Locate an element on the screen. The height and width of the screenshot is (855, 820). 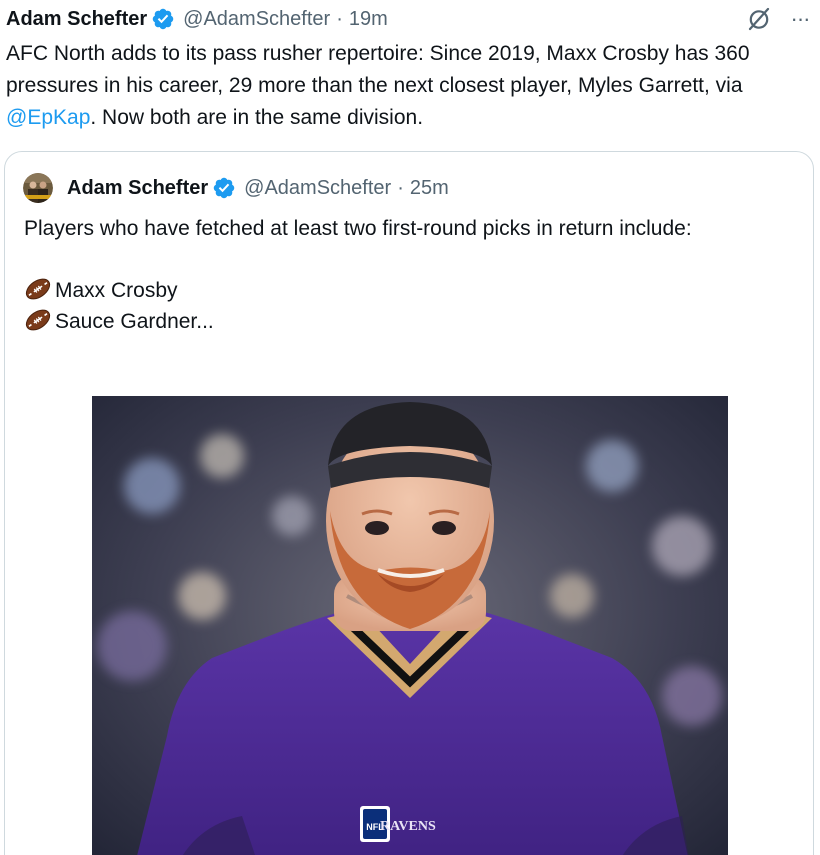
quoted-author-name: Adam Schefter is located at coordinates (137, 188).